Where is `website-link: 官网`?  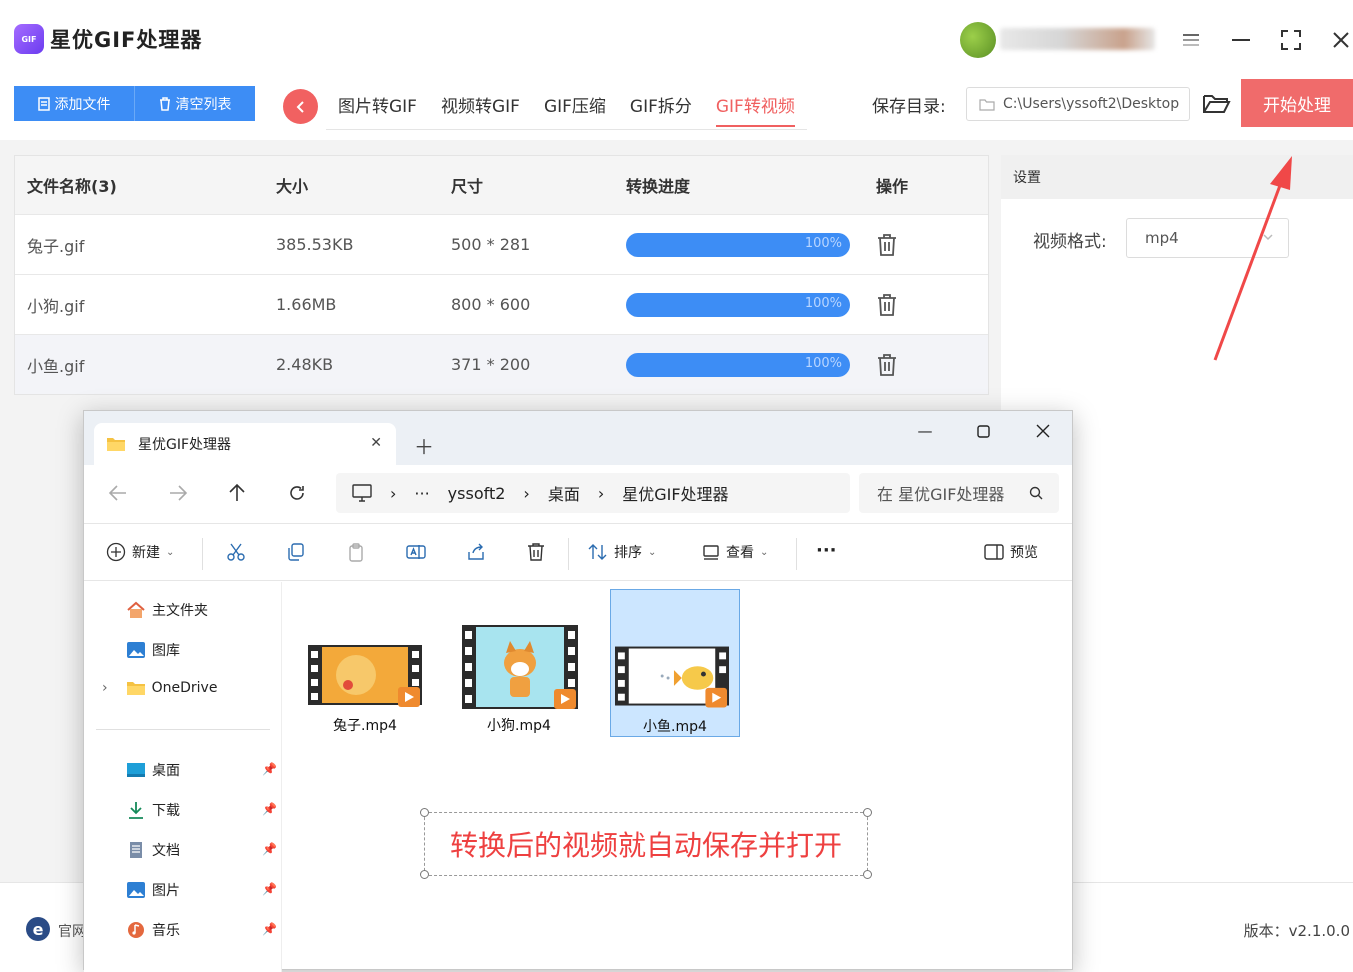
website-link: 官网 is located at coordinates (72, 931).